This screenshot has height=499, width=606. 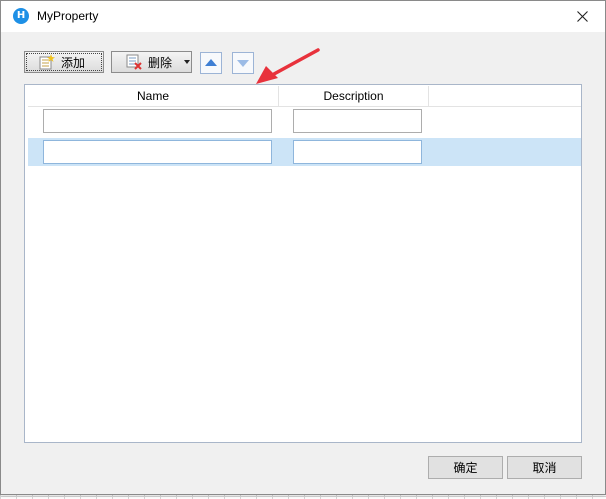 What do you see at coordinates (303, 16) in the screenshot?
I see `title-bar: H MyProperty` at bounding box center [303, 16].